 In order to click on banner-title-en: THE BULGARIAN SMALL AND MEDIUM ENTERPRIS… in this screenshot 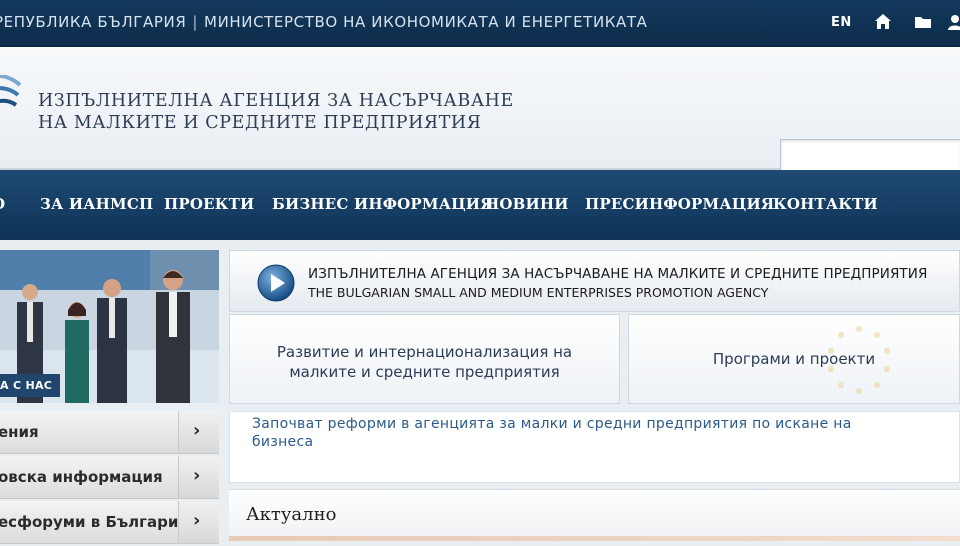, I will do `click(538, 292)`.